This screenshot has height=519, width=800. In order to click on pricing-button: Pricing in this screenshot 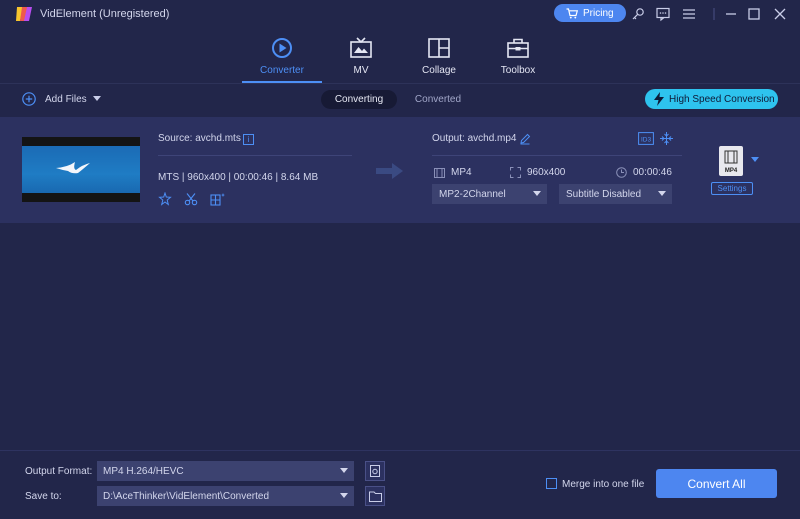, I will do `click(590, 13)`.